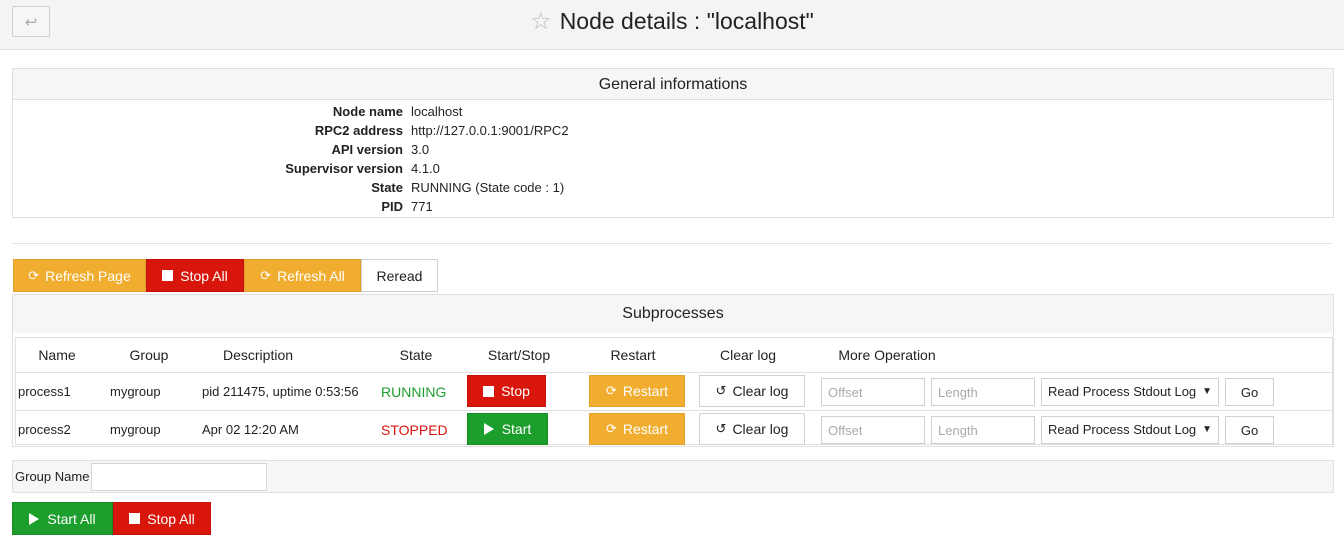 This screenshot has height=544, width=1344. What do you see at coordinates (358, 130) in the screenshot?
I see `info-key: RPC2 address` at bounding box center [358, 130].